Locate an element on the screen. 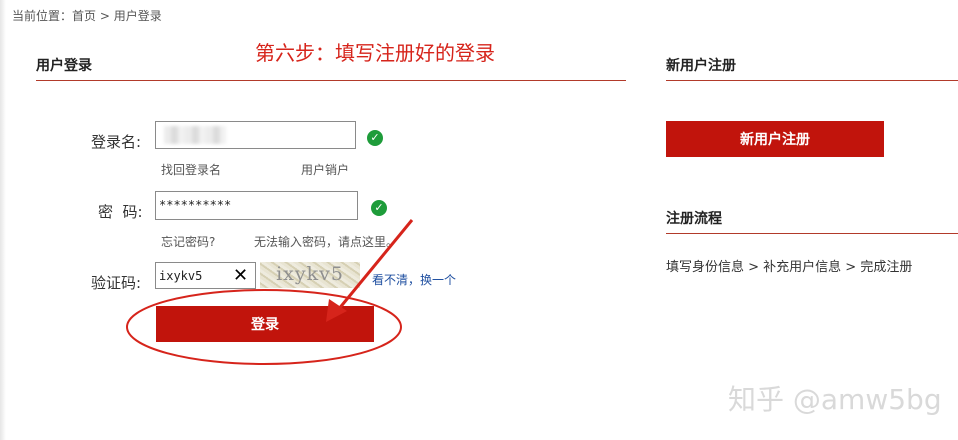  annotation-overlay is located at coordinates (270, 292).